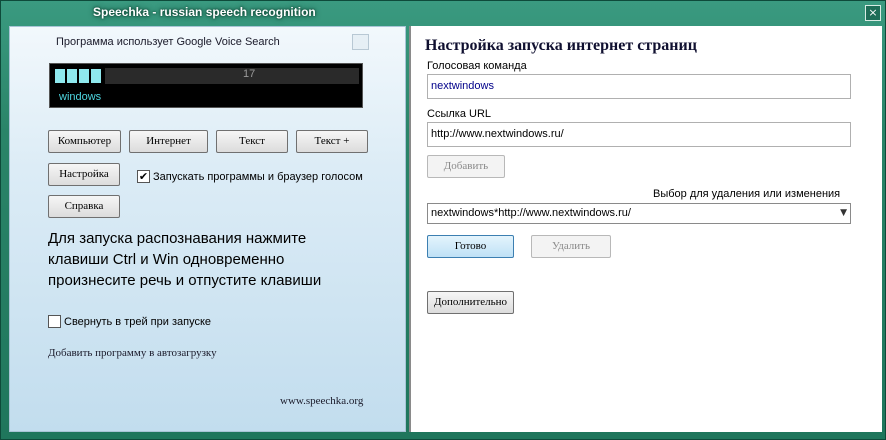 This screenshot has width=886, height=440. Describe the element at coordinates (80, 97) in the screenshot. I see `recognized-text: windows` at that location.